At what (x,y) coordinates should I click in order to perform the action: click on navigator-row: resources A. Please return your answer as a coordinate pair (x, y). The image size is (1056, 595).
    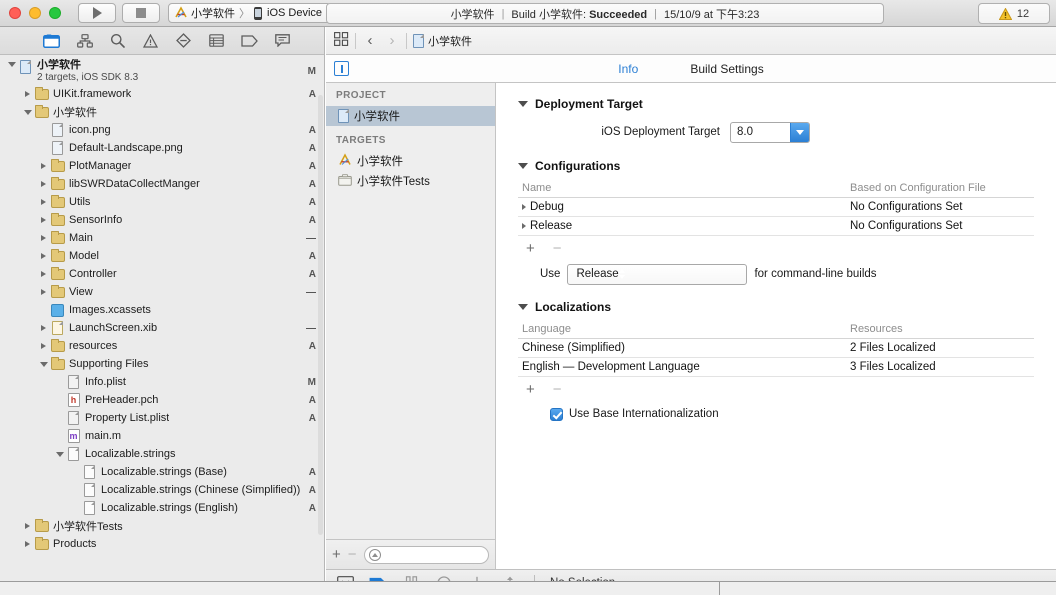
    Looking at the image, I should click on (162, 346).